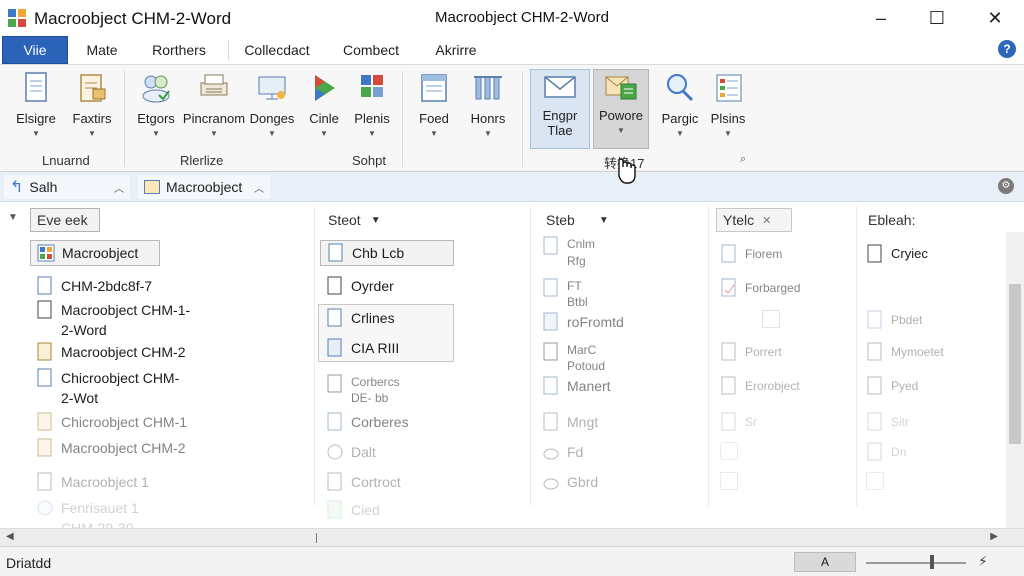  Describe the element at coordinates (728, 109) in the screenshot. I see `ribbon-button-plsins: Plsins ▼` at that location.